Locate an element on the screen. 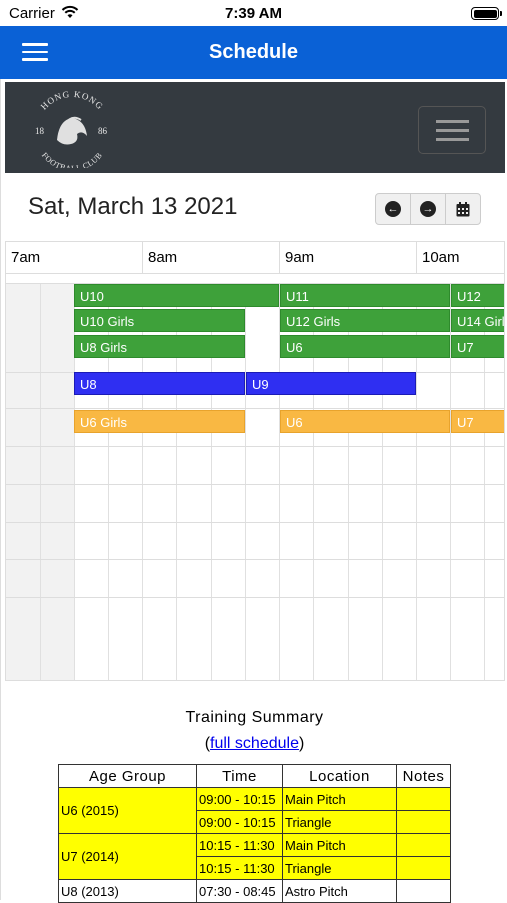 The image size is (507, 903). table-row: U8 (2013) 07:30 - 08:45 Astro Pitch is located at coordinates (254, 891).